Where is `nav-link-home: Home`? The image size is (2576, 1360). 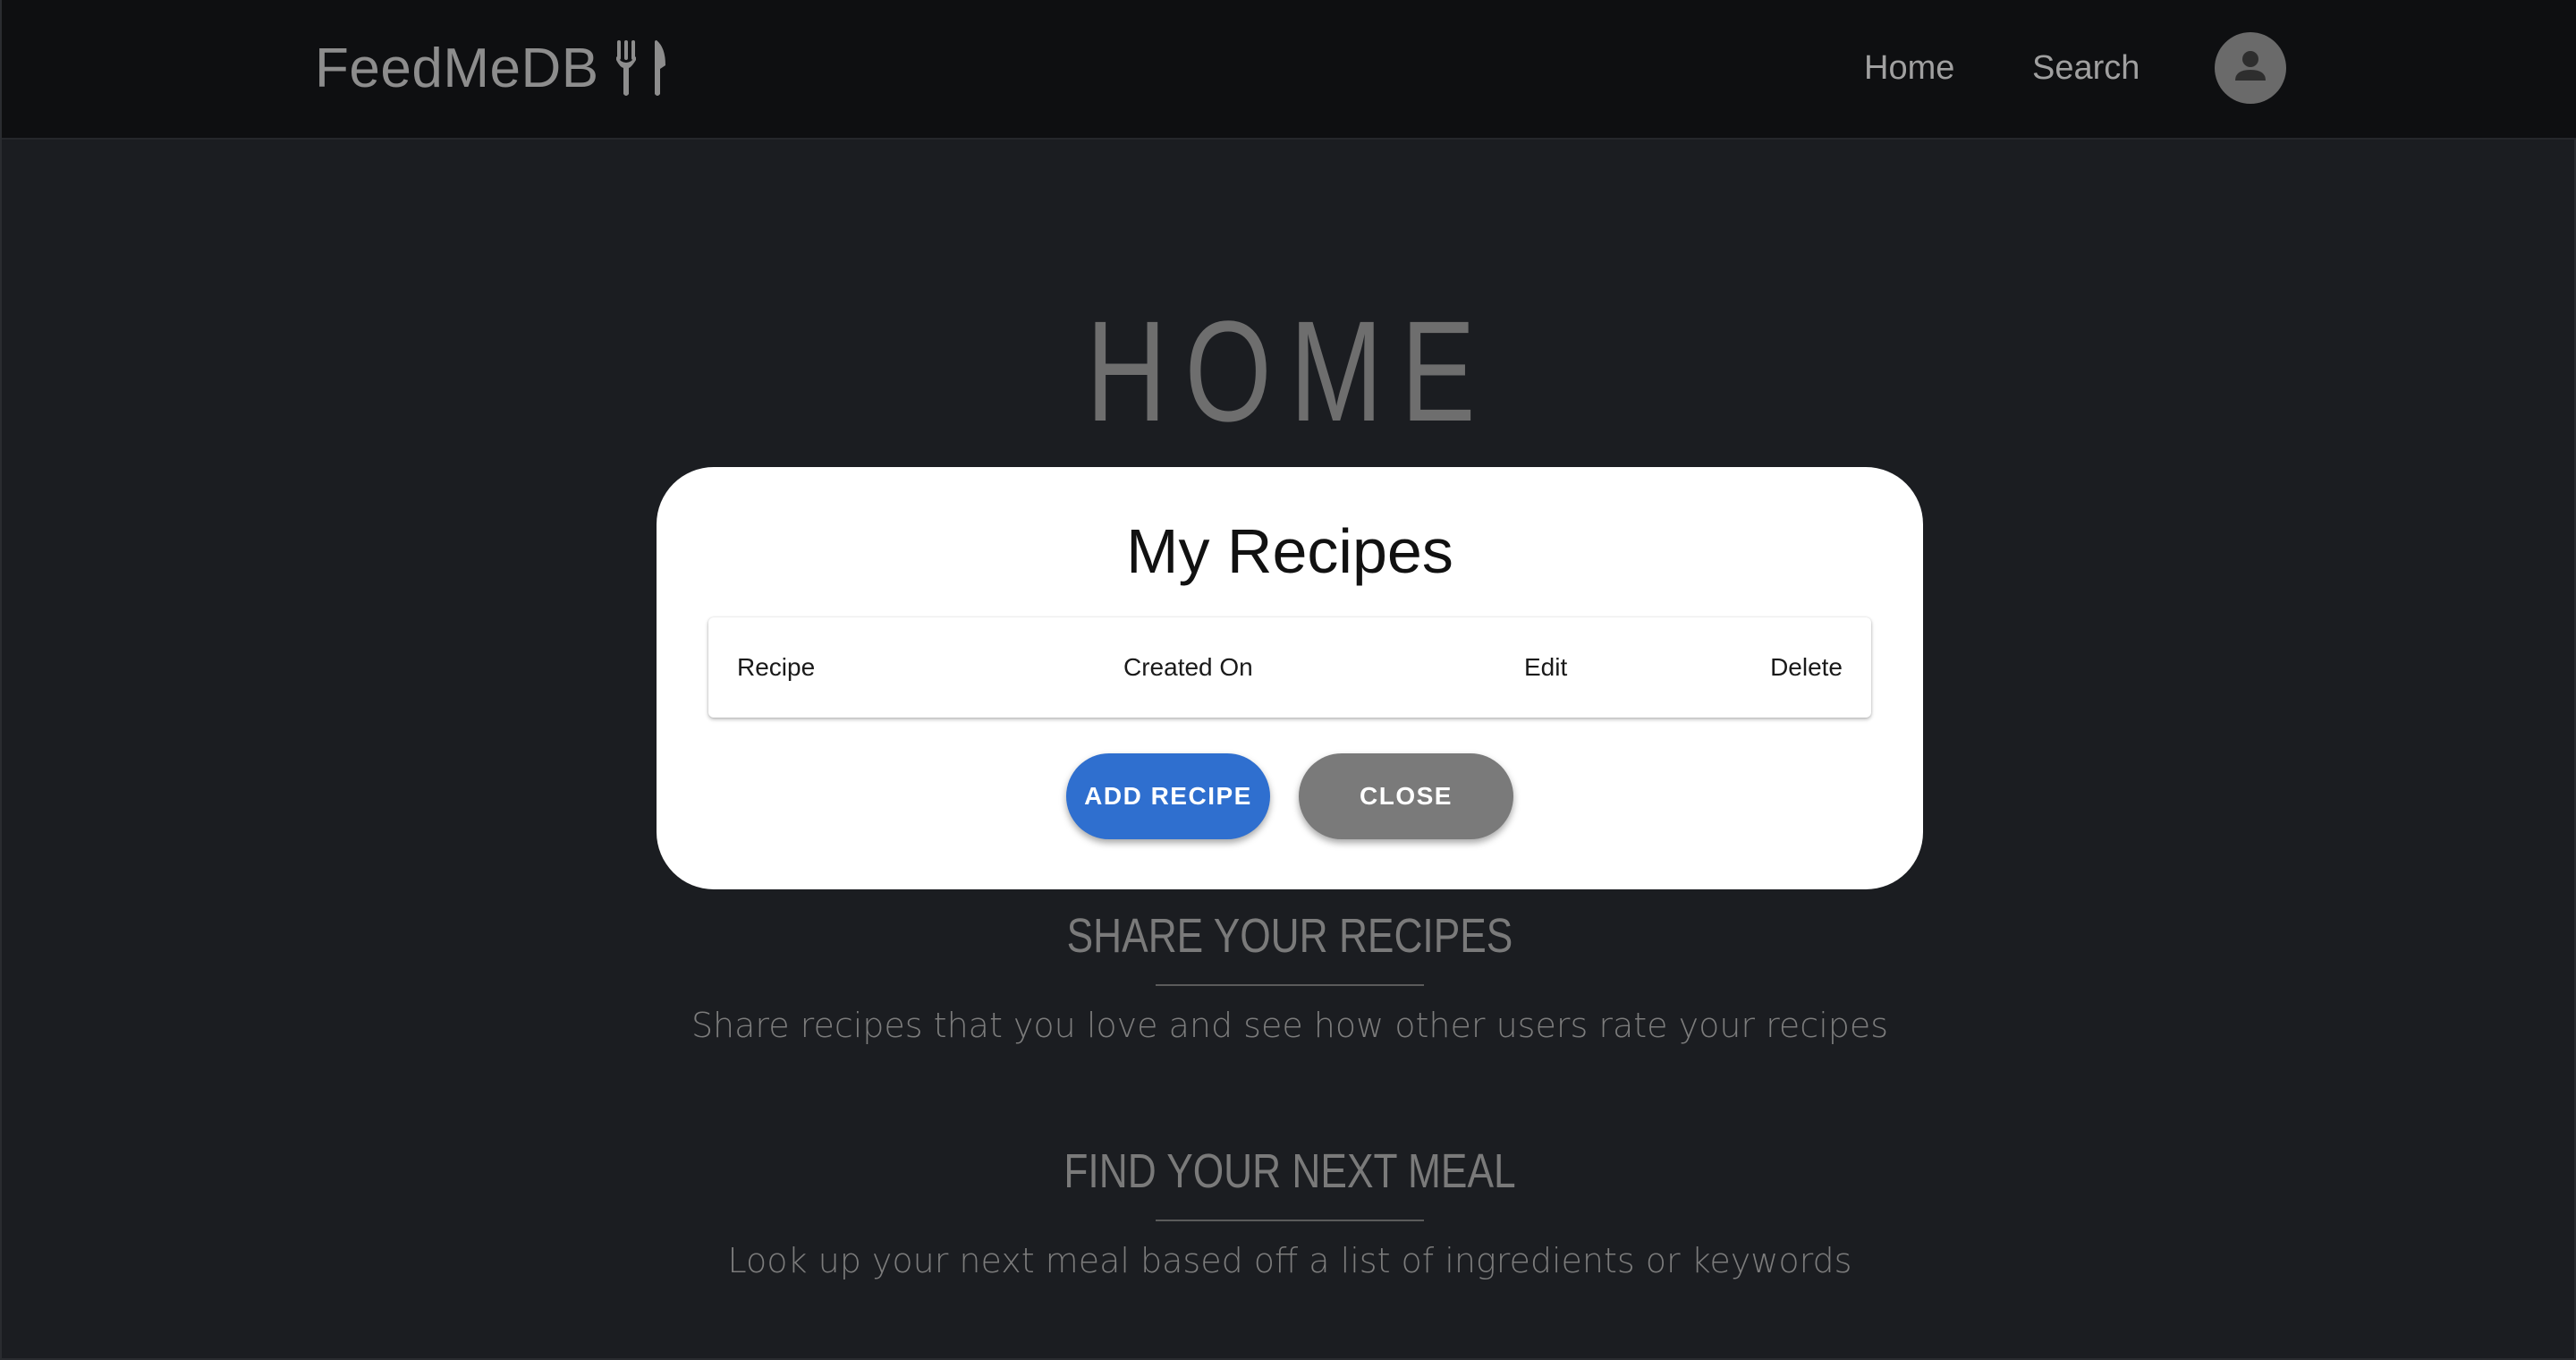
nav-link-home: Home is located at coordinates (1909, 68).